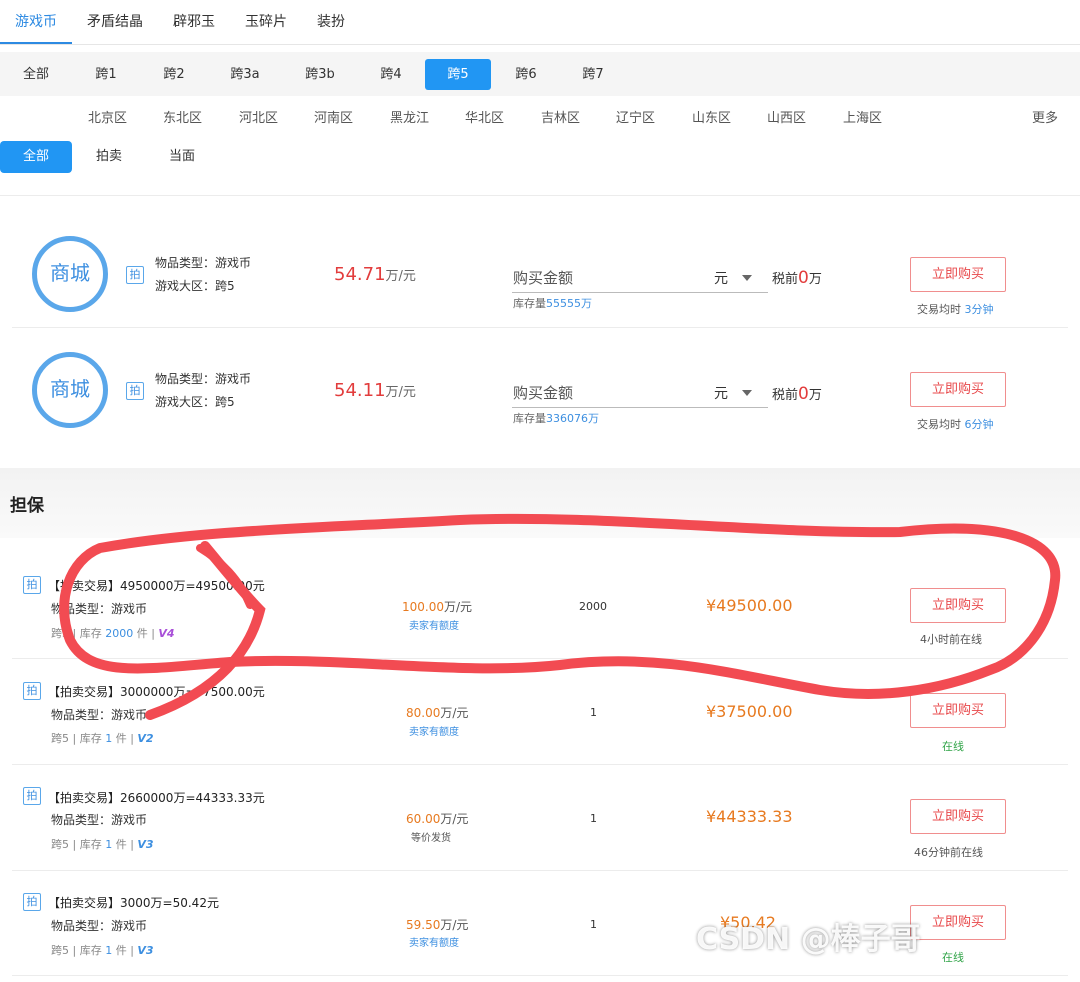 This screenshot has height=982, width=1080. Describe the element at coordinates (437, 607) in the screenshot. I see `unit-price: 100.00万/元` at that location.